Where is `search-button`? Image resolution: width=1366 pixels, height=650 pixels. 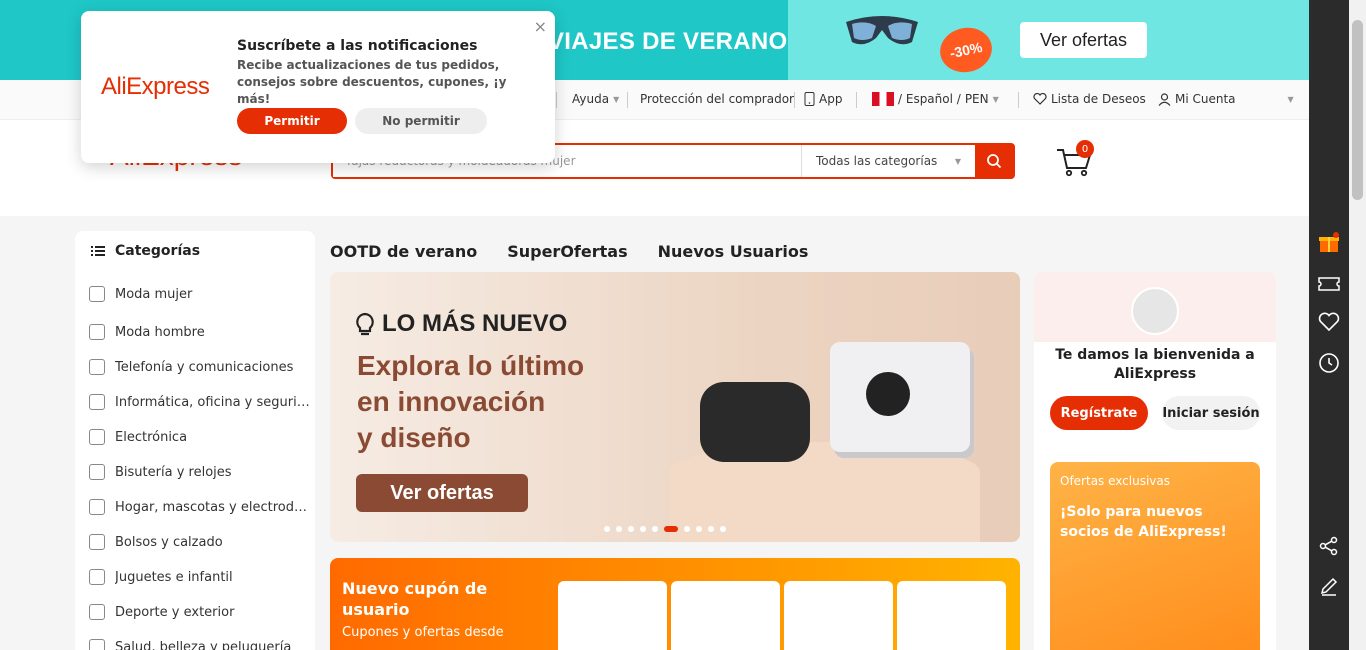
search-button is located at coordinates (994, 161).